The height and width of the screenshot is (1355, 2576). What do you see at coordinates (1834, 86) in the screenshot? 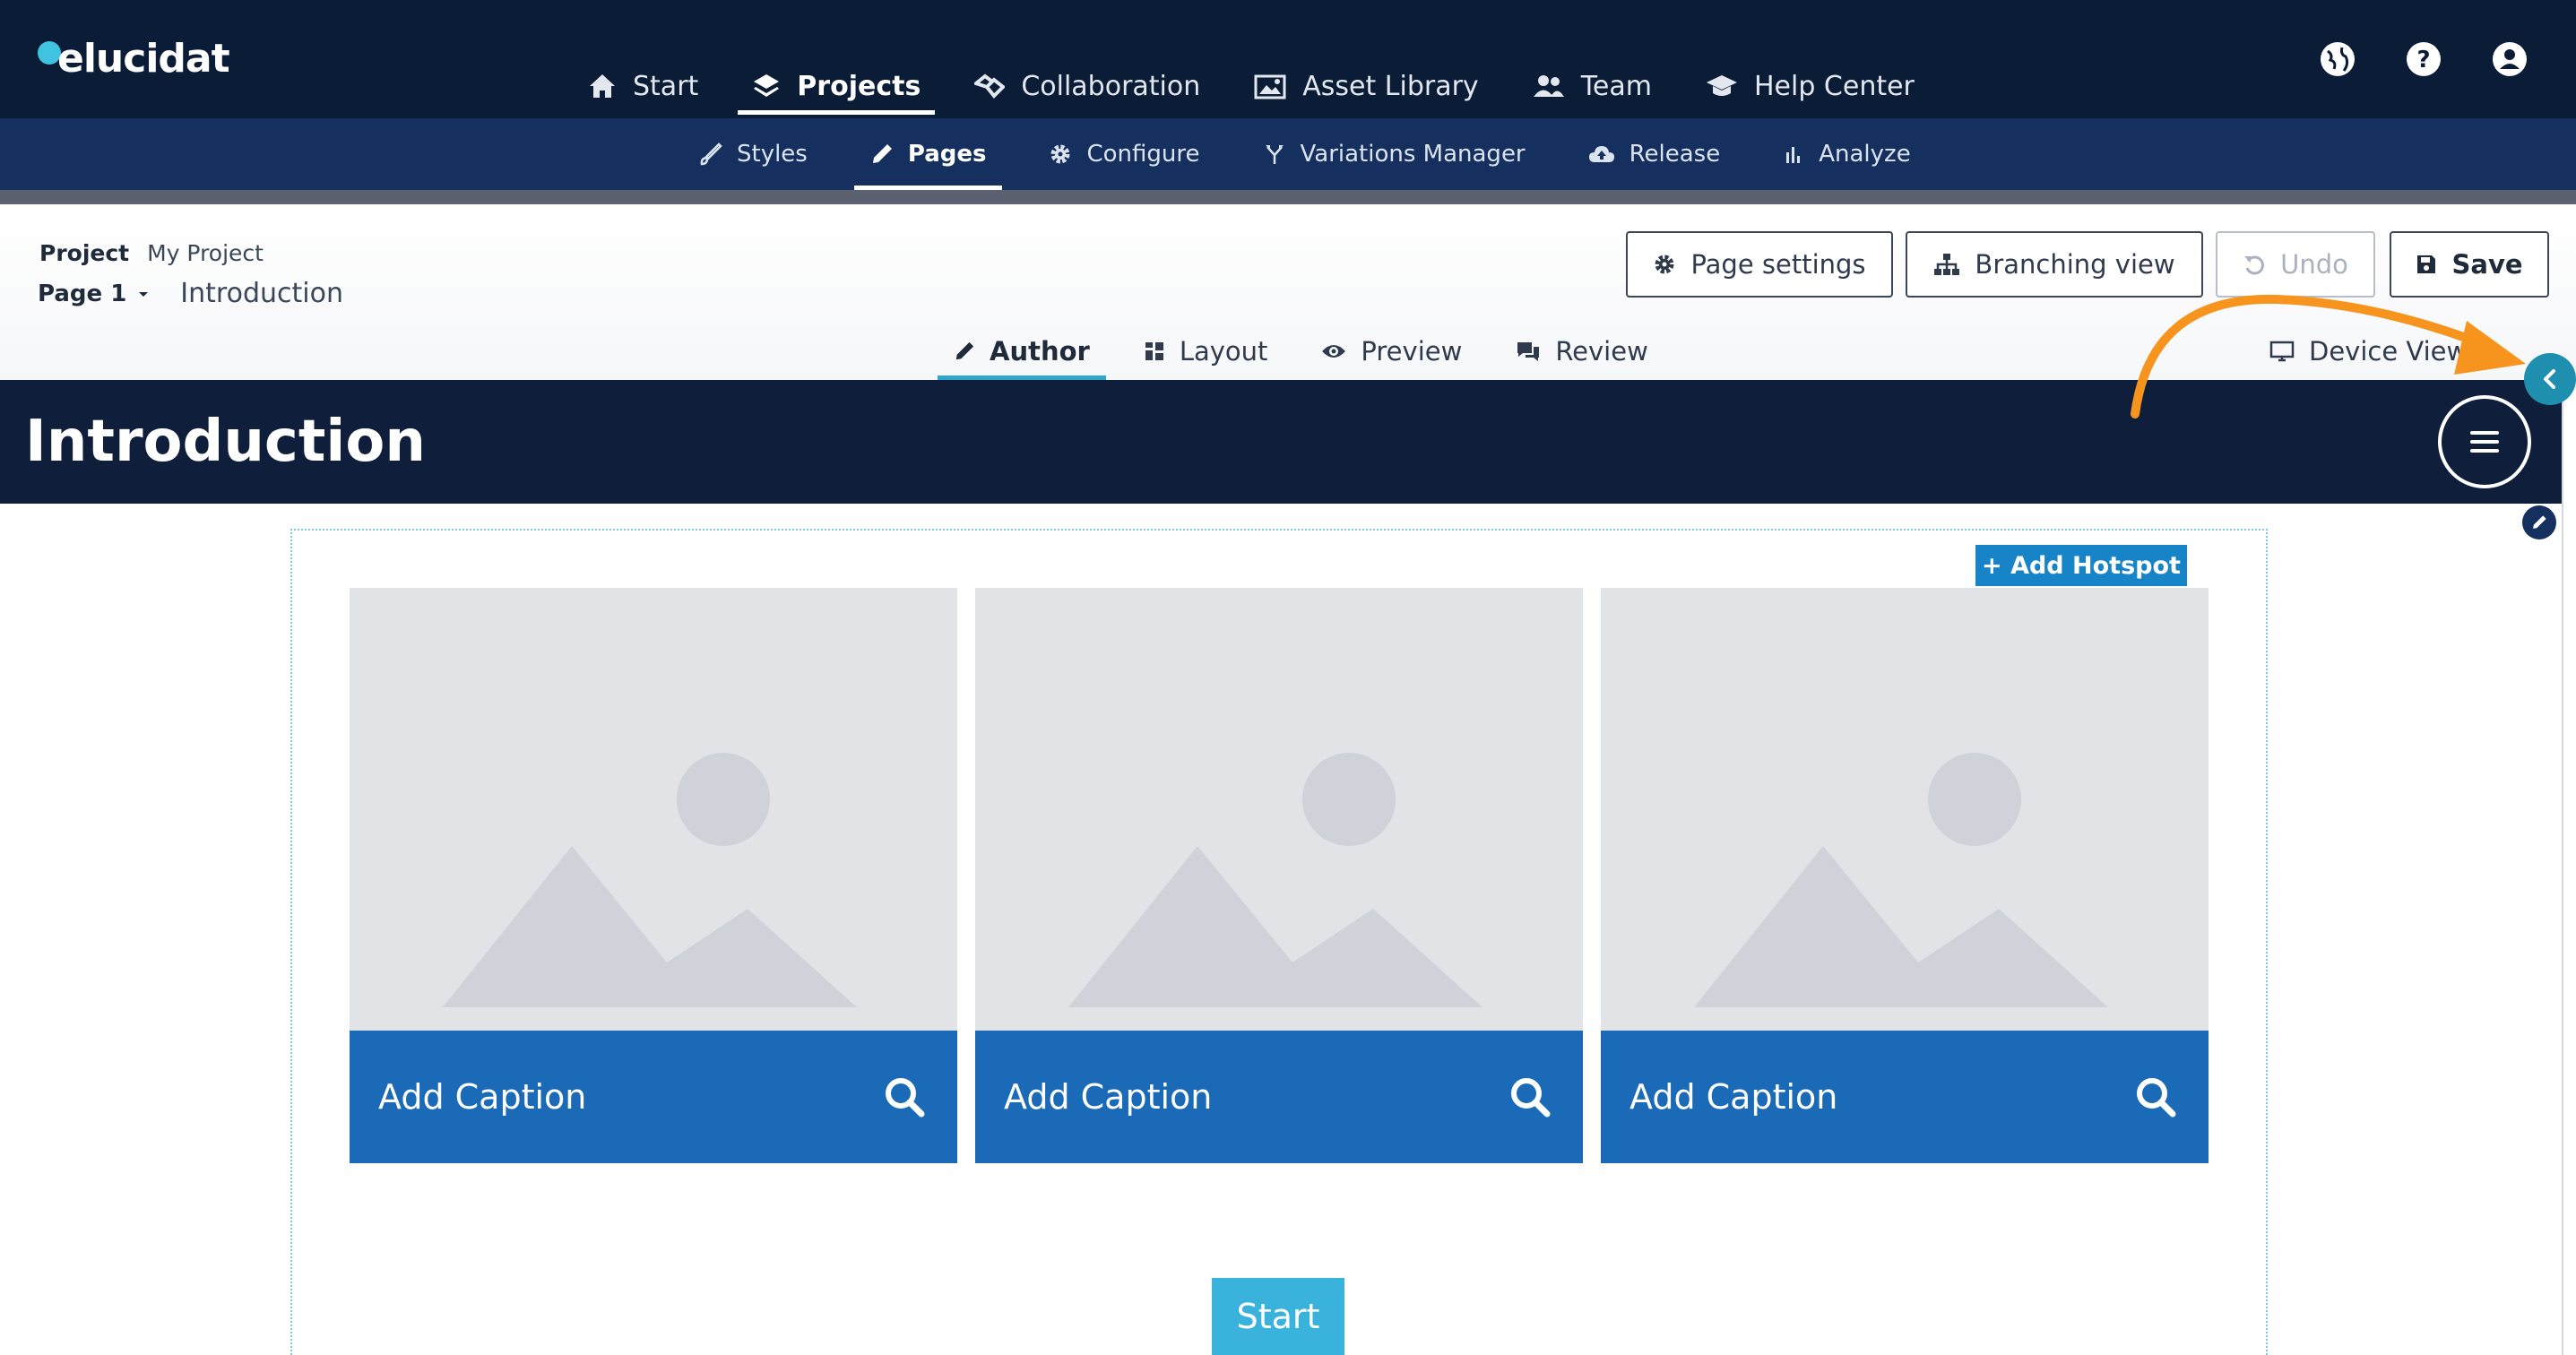
I see `nav-item-label: Help Center` at bounding box center [1834, 86].